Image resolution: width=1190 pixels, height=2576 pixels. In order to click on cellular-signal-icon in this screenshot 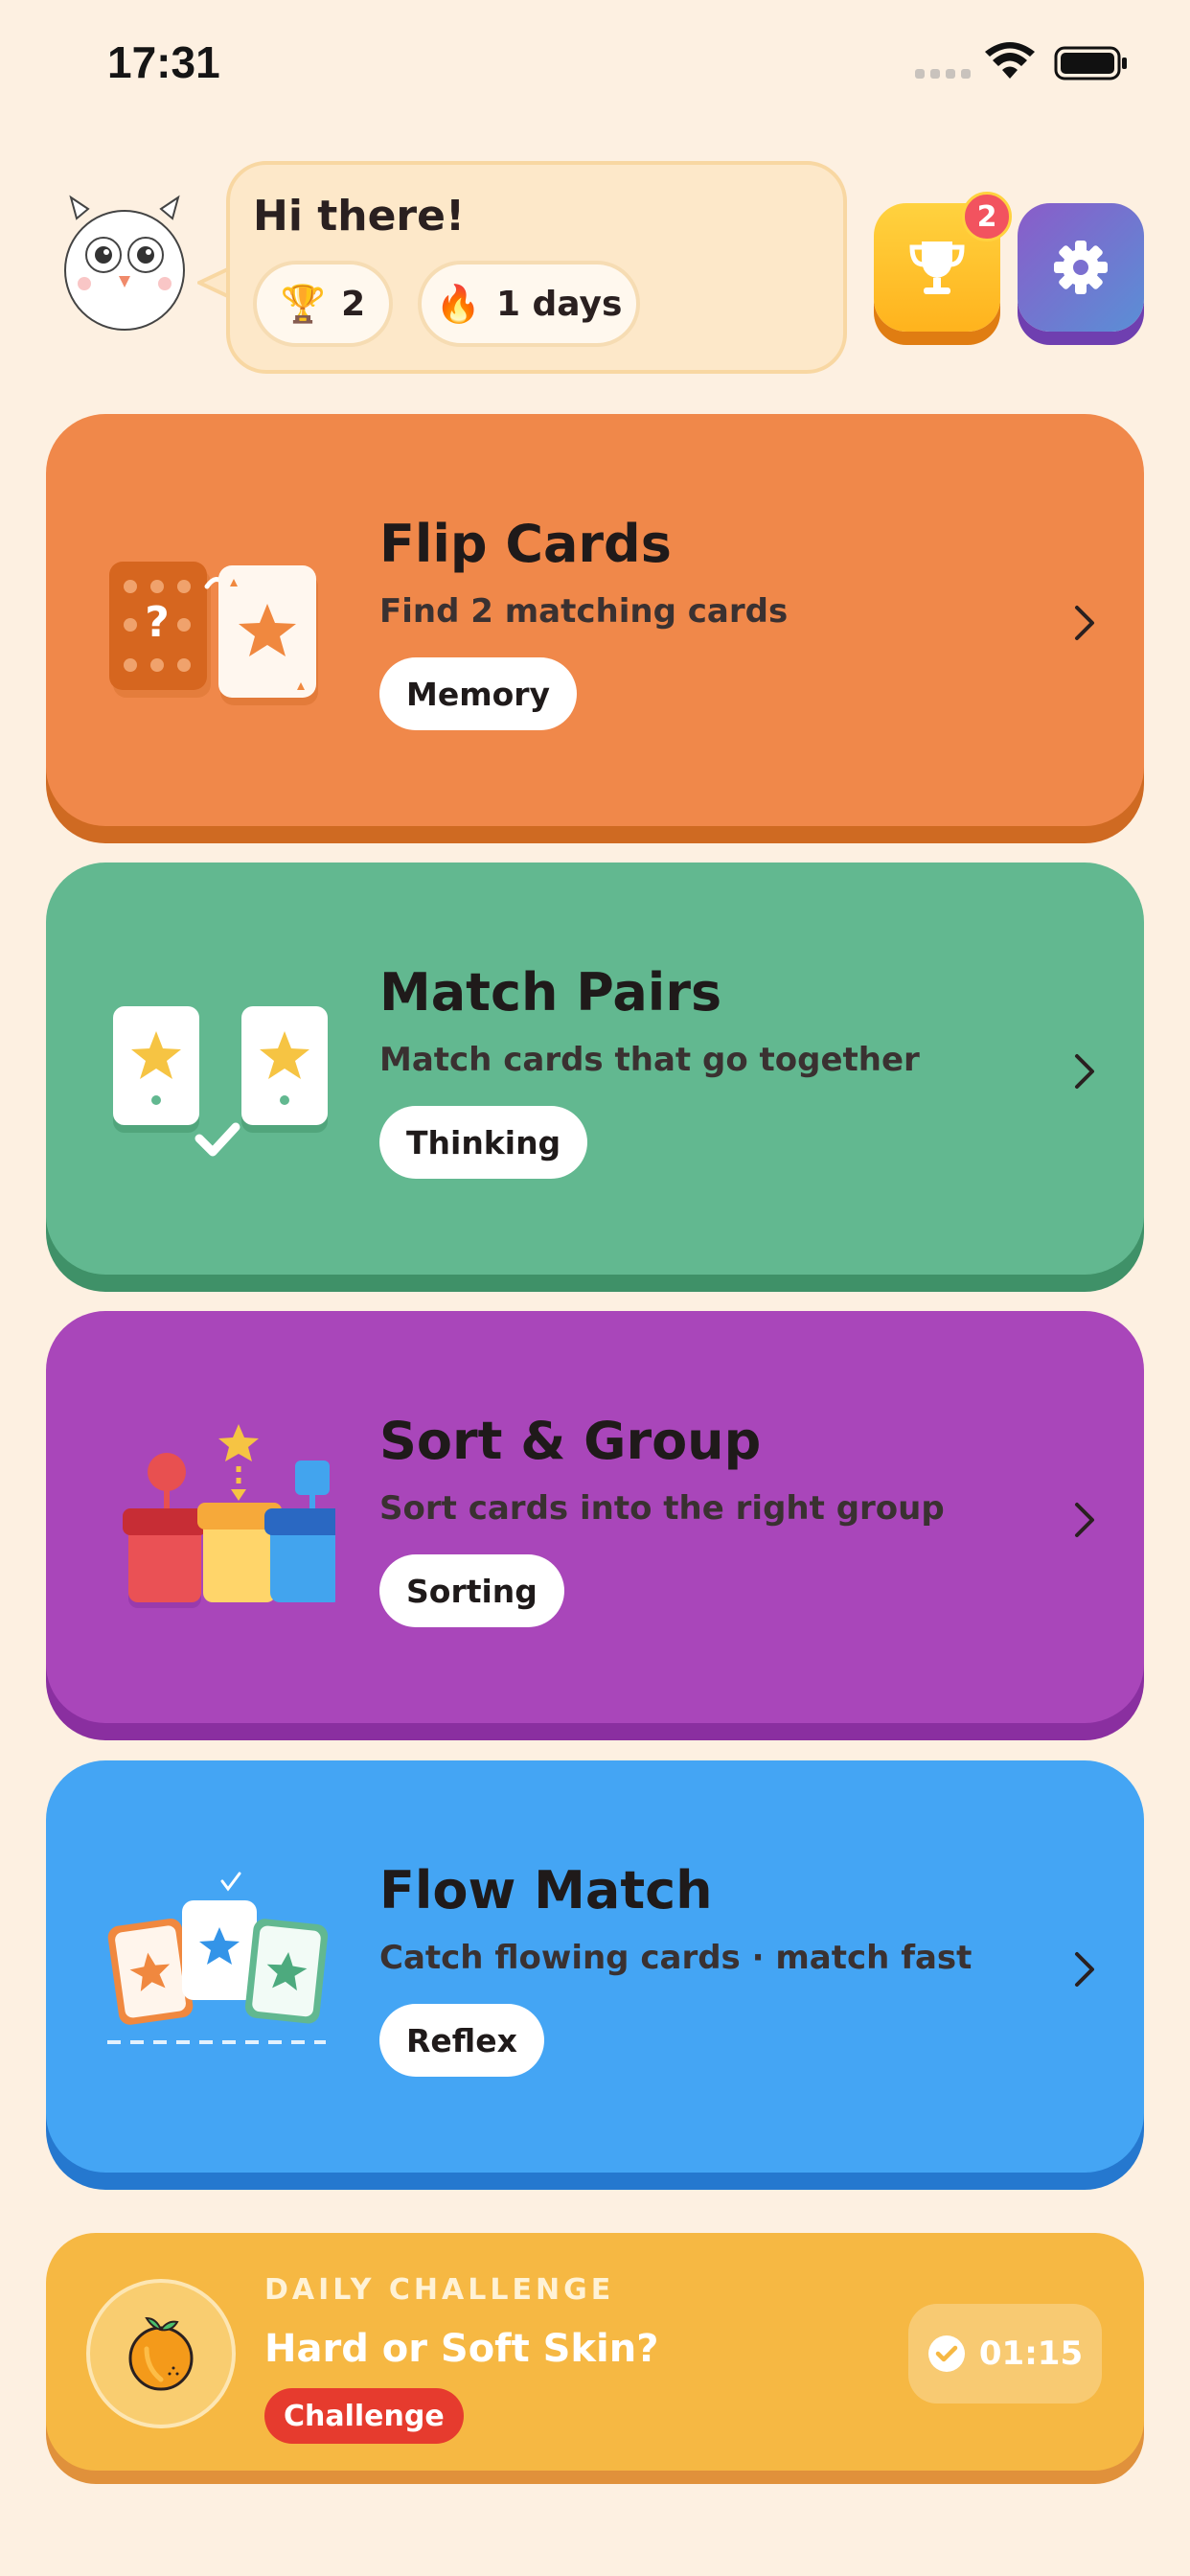, I will do `click(943, 74)`.